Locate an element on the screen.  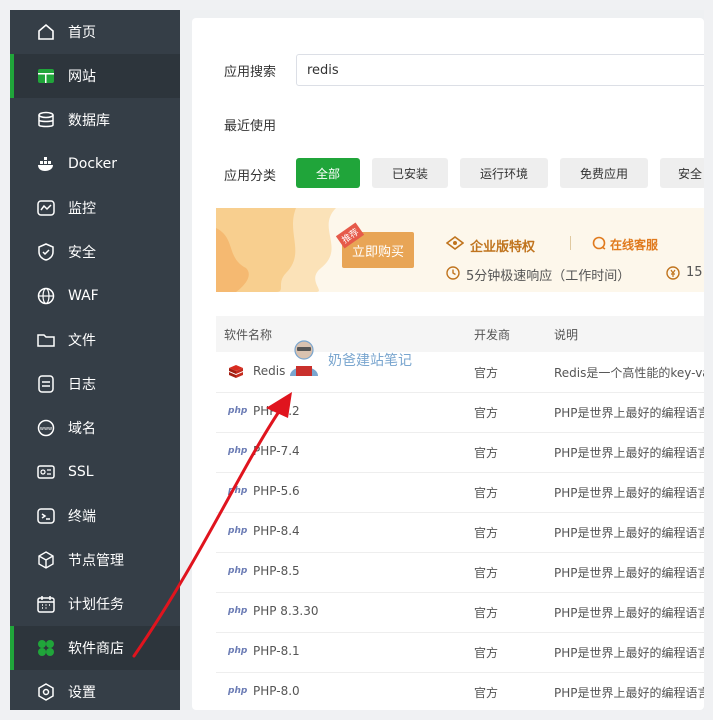
banner-extra-text: 15 is located at coordinates (694, 272).